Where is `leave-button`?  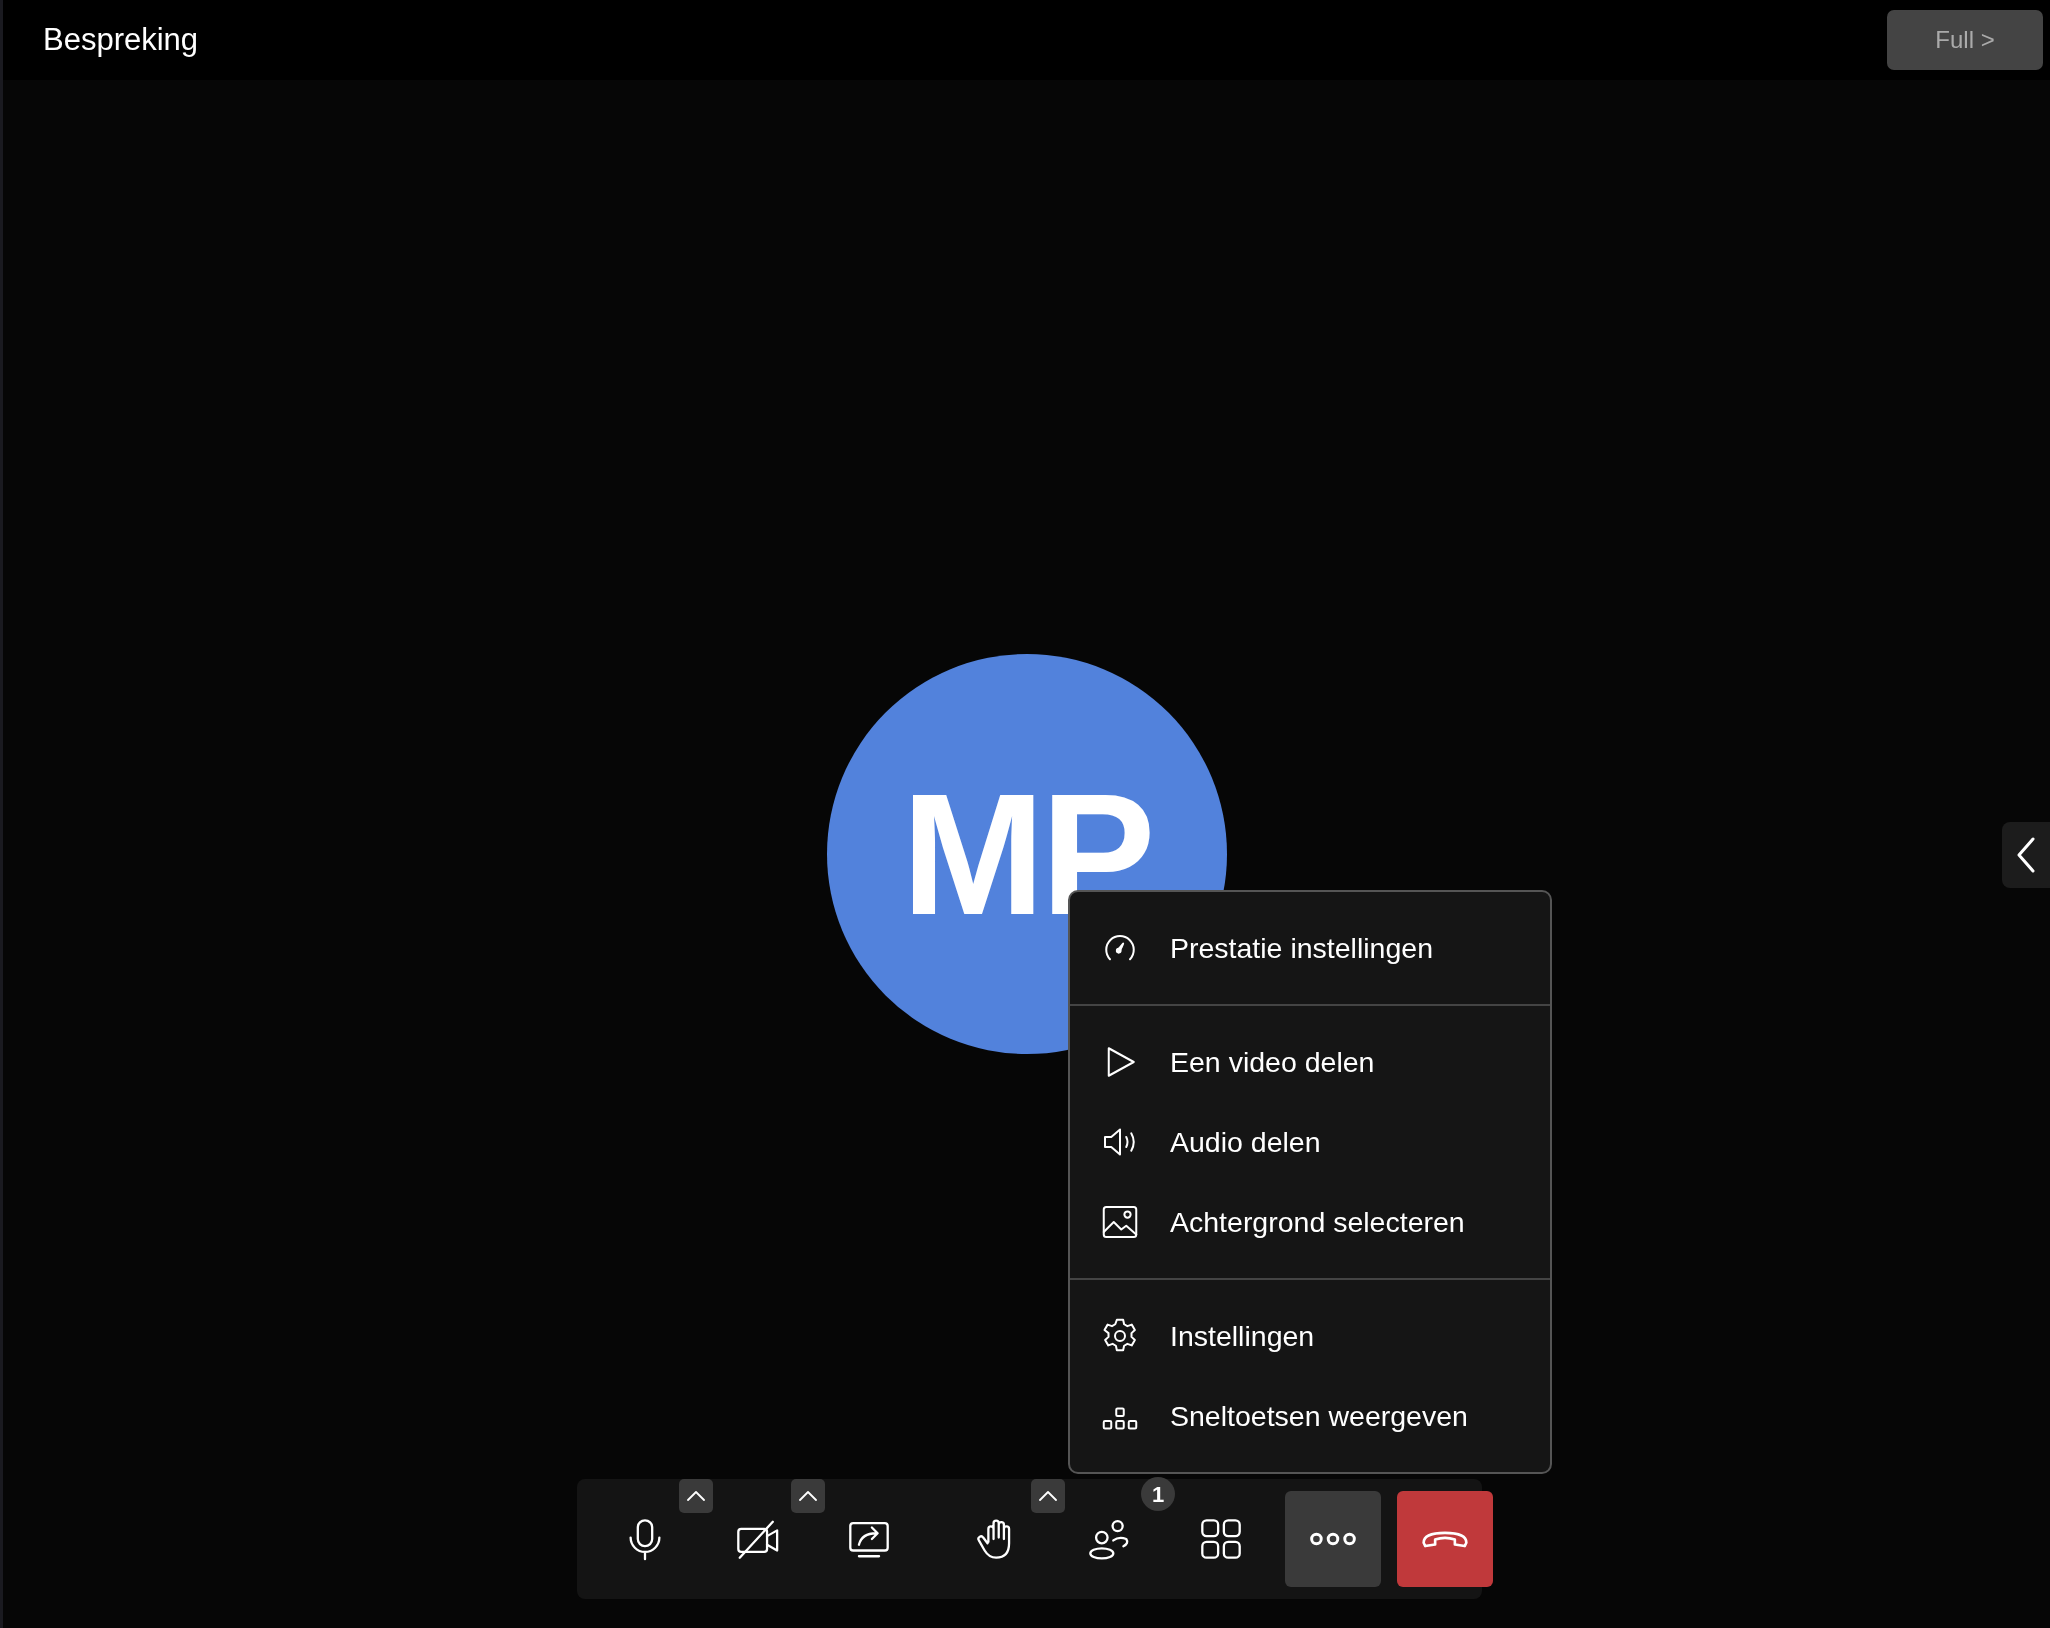
leave-button is located at coordinates (1445, 1539).